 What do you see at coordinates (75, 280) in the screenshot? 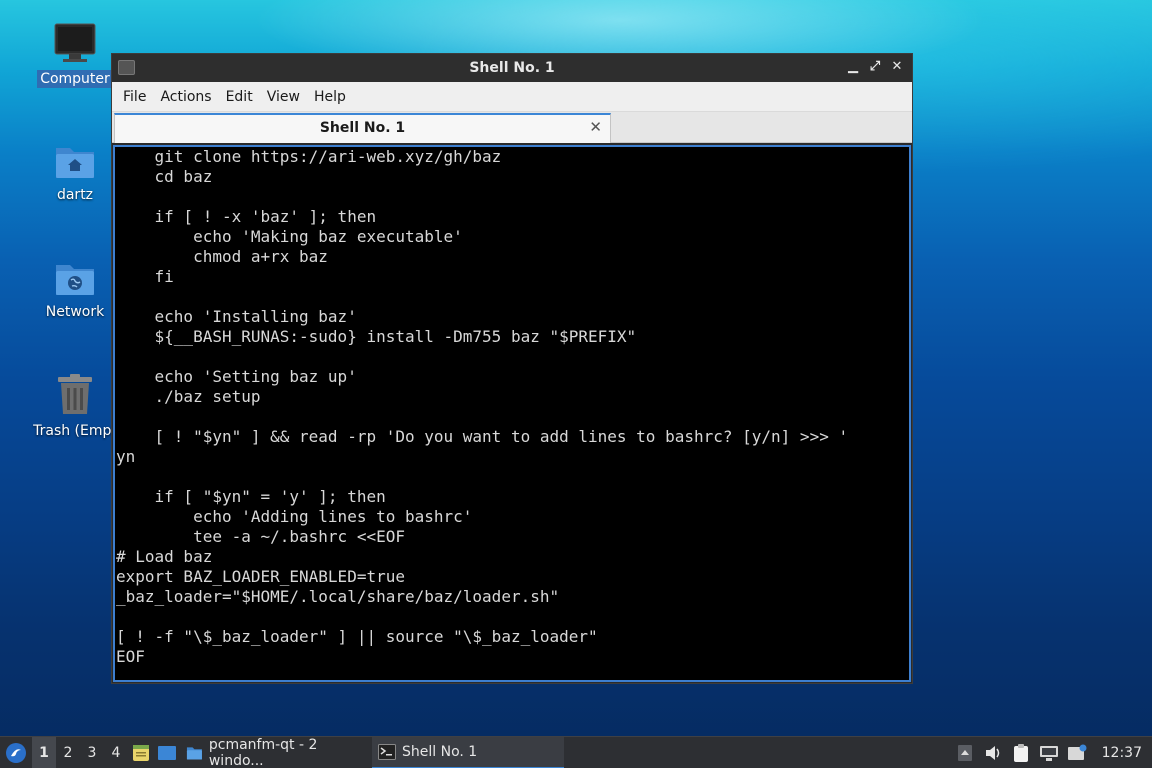
I see `network-folder-icon` at bounding box center [75, 280].